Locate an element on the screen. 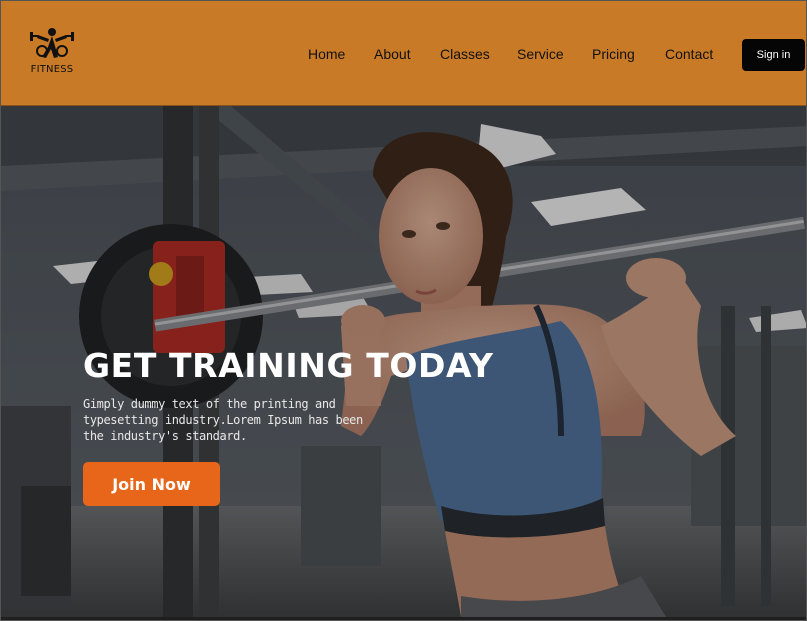  nav-about: About is located at coordinates (392, 54).